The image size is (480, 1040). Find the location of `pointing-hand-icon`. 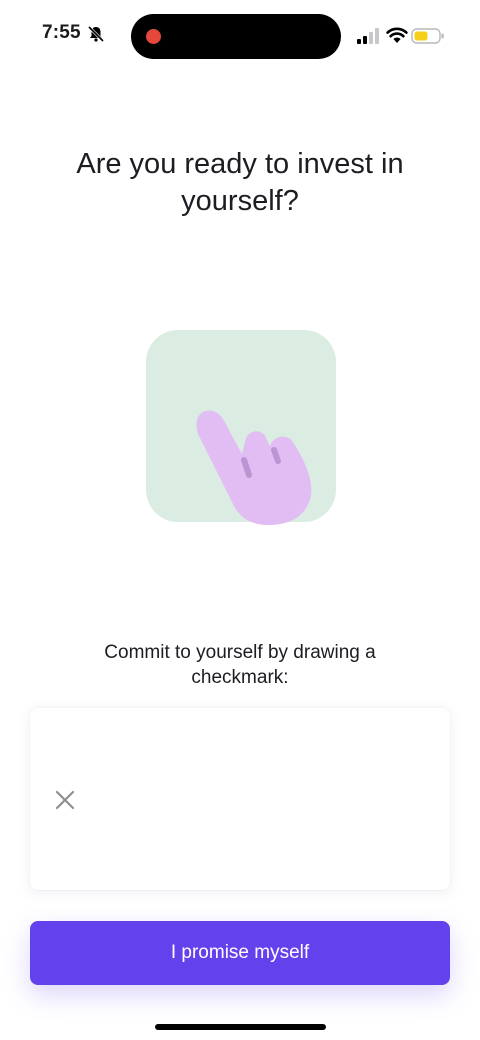

pointing-hand-icon is located at coordinates (241, 427).